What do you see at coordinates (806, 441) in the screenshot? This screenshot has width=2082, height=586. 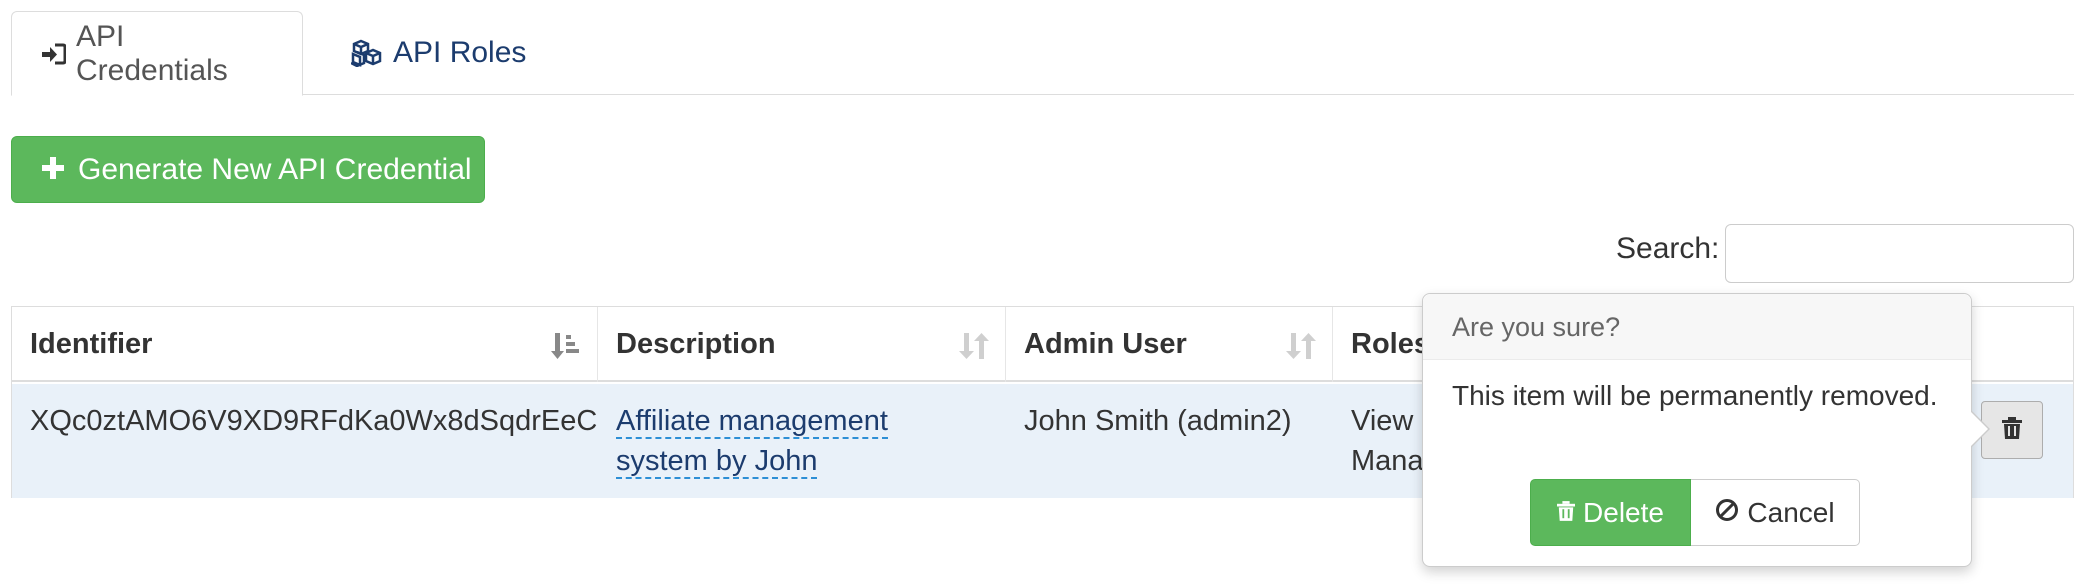 I see `cell-description: Affiliate management system by John` at bounding box center [806, 441].